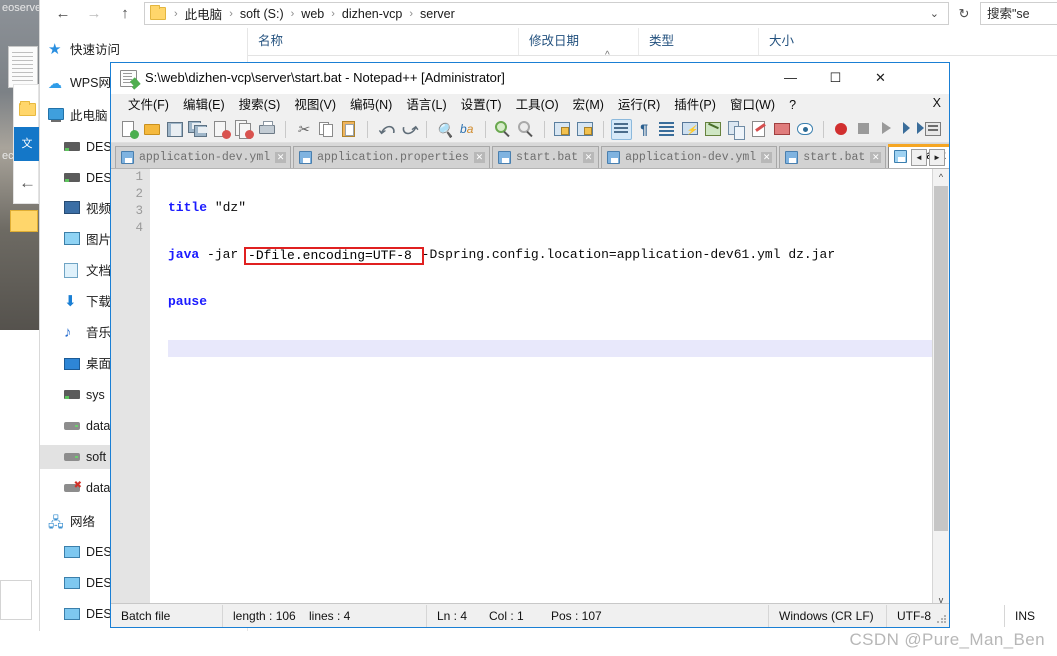  Describe the element at coordinates (792, 105) in the screenshot. I see `menu-help: ?` at that location.